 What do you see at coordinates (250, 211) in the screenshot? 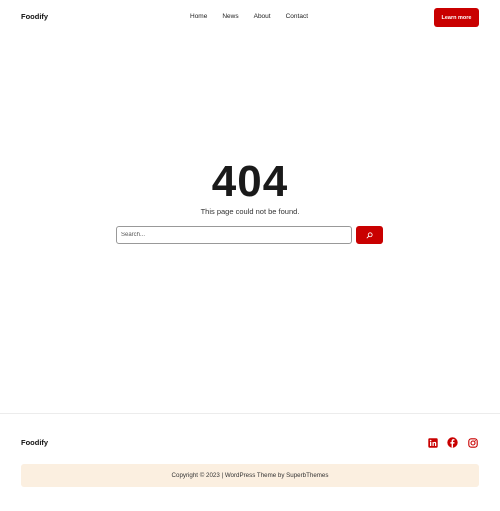
I see `error-message: This page could not be found.` at bounding box center [250, 211].